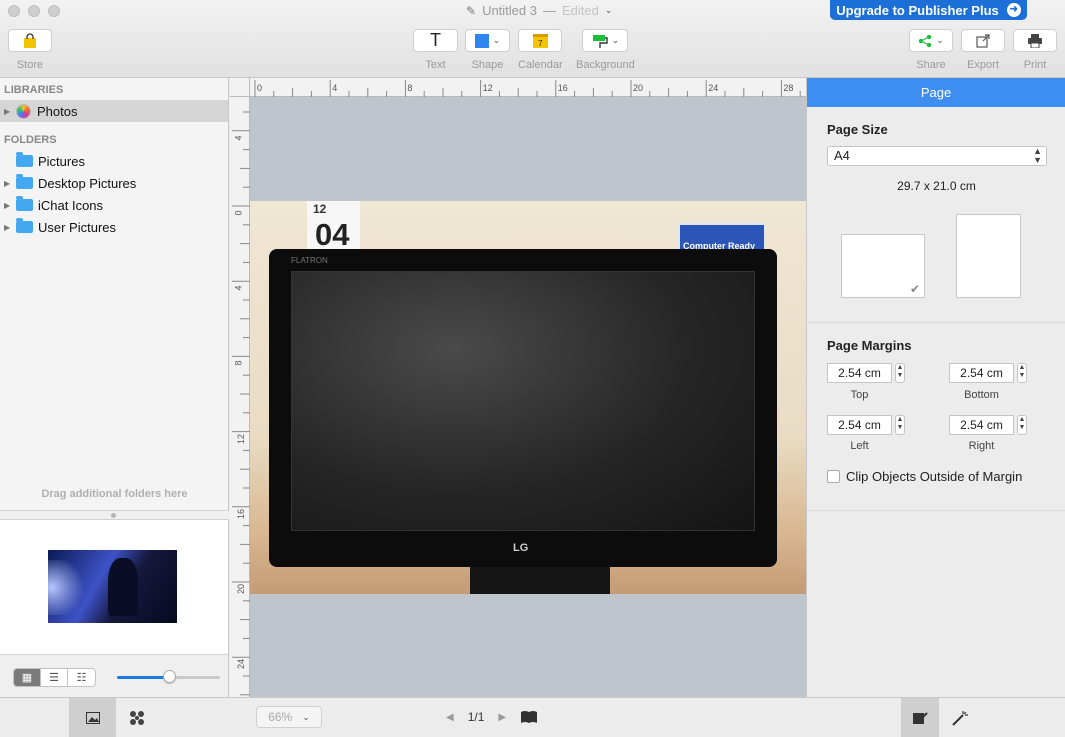 Image resolution: width=1065 pixels, height=737 pixels. What do you see at coordinates (981, 395) in the screenshot?
I see `bottom-margin-label: Bottom` at bounding box center [981, 395].